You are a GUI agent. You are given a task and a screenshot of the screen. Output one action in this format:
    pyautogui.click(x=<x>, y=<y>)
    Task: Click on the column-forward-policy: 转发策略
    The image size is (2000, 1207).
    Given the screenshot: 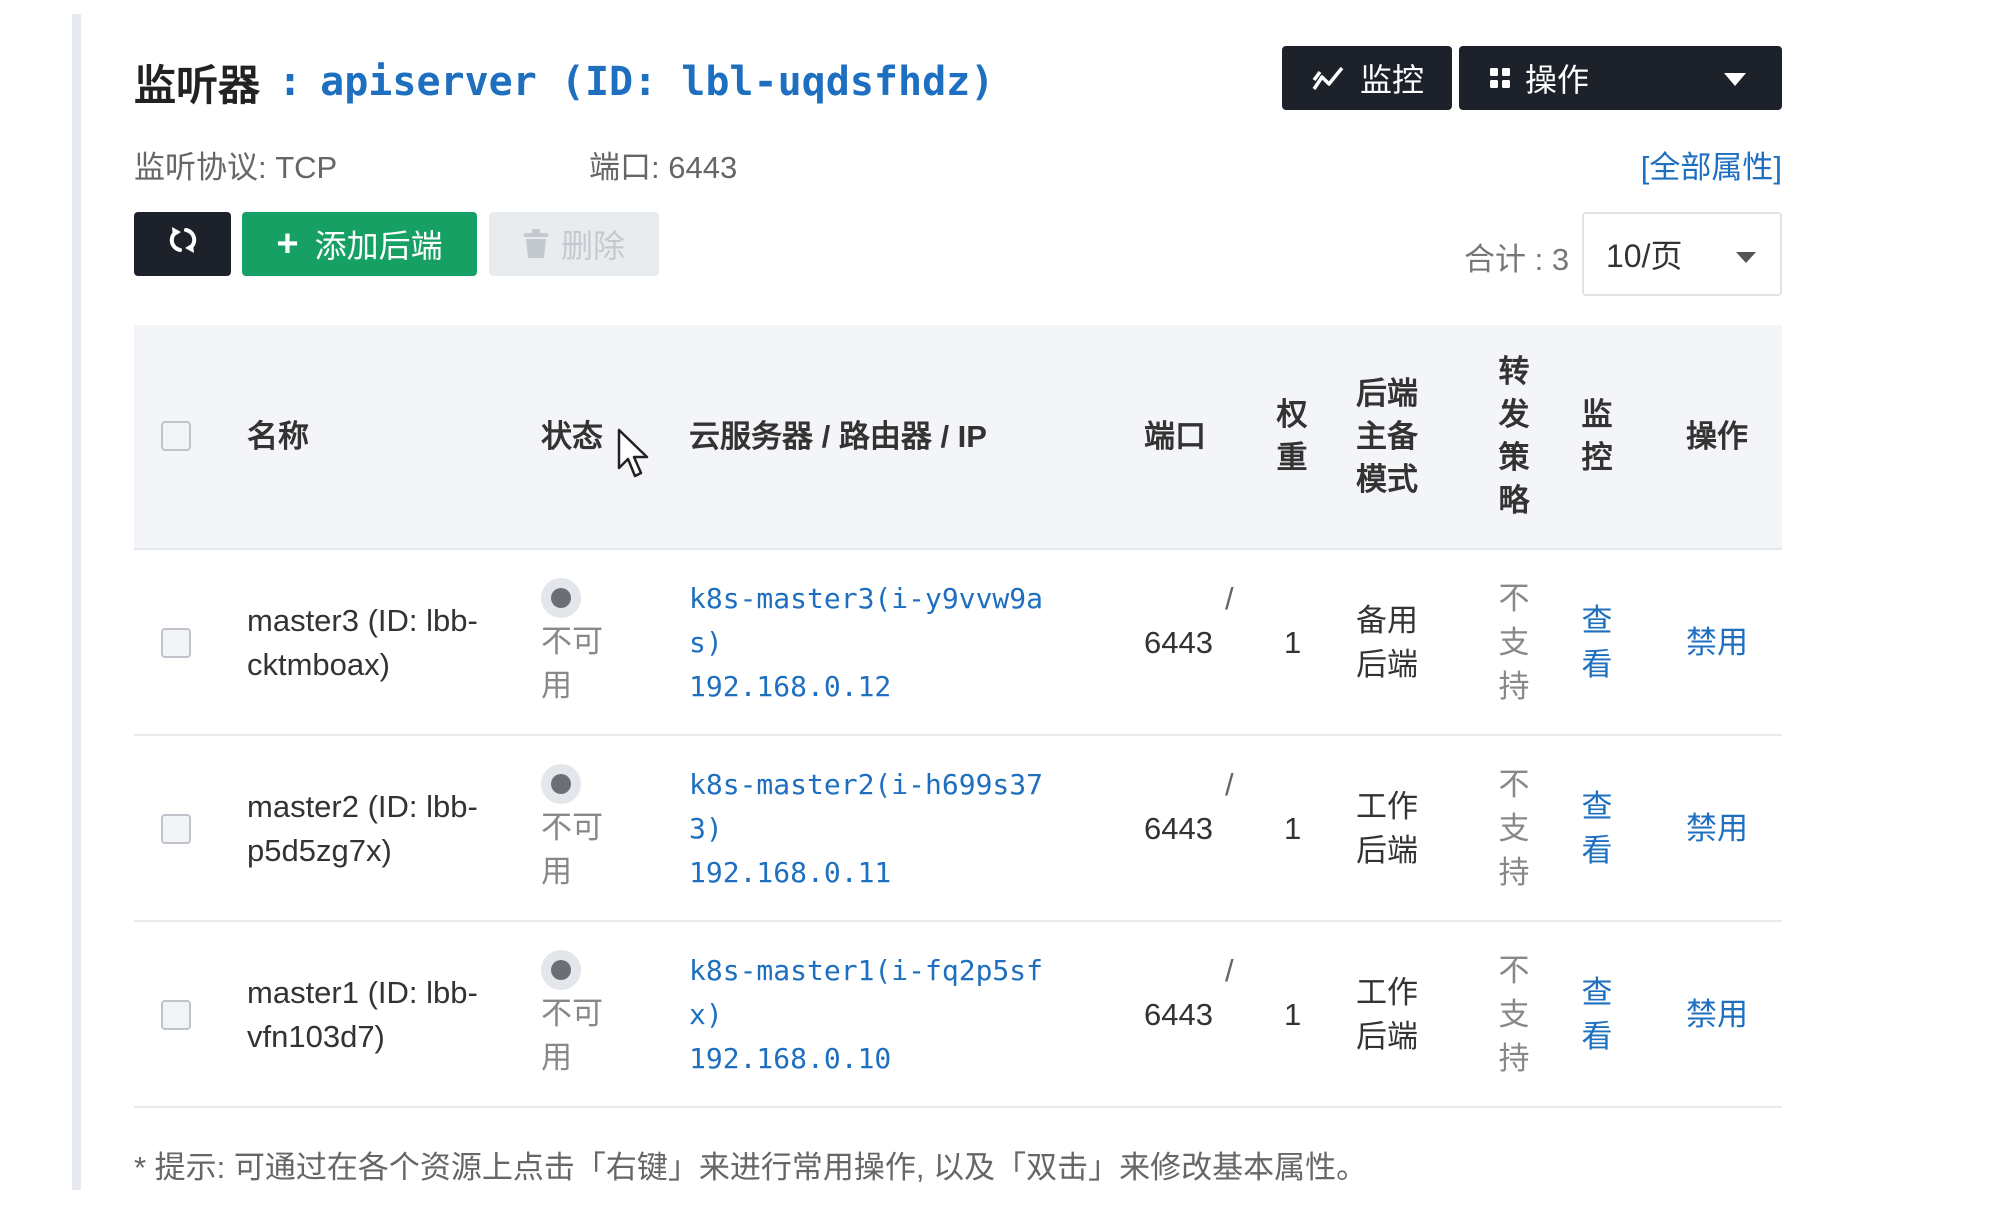 What is the action you would take?
    pyautogui.click(x=1514, y=436)
    